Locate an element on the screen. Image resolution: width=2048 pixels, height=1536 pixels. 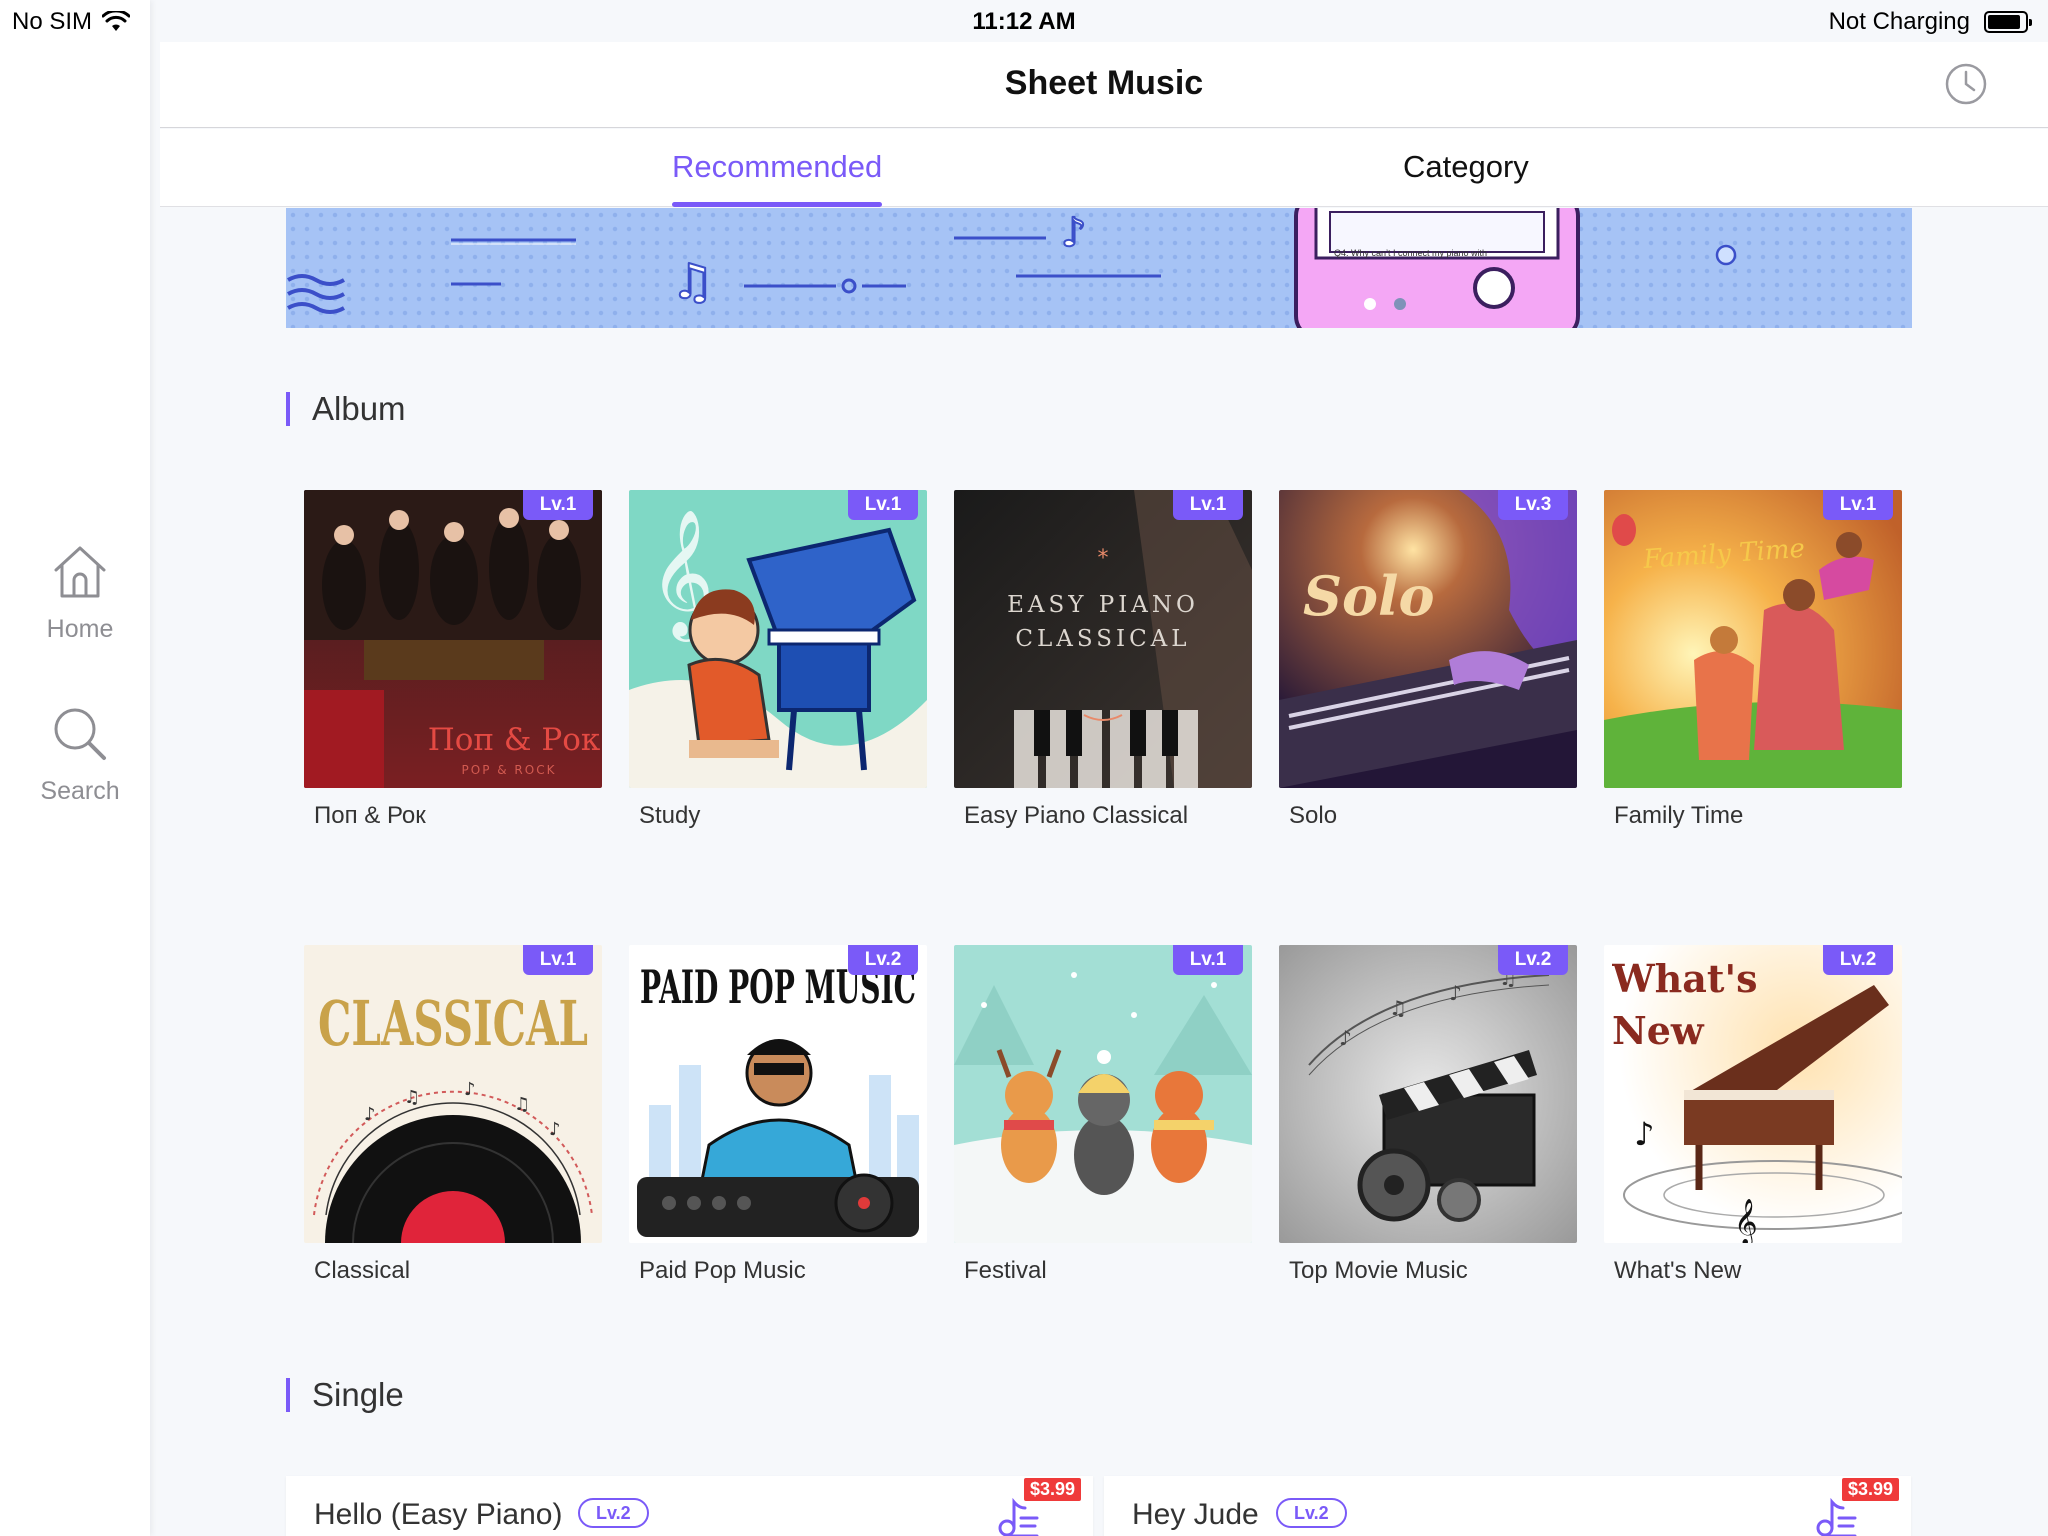
sidebar: Home Search is located at coordinates (75, 768).